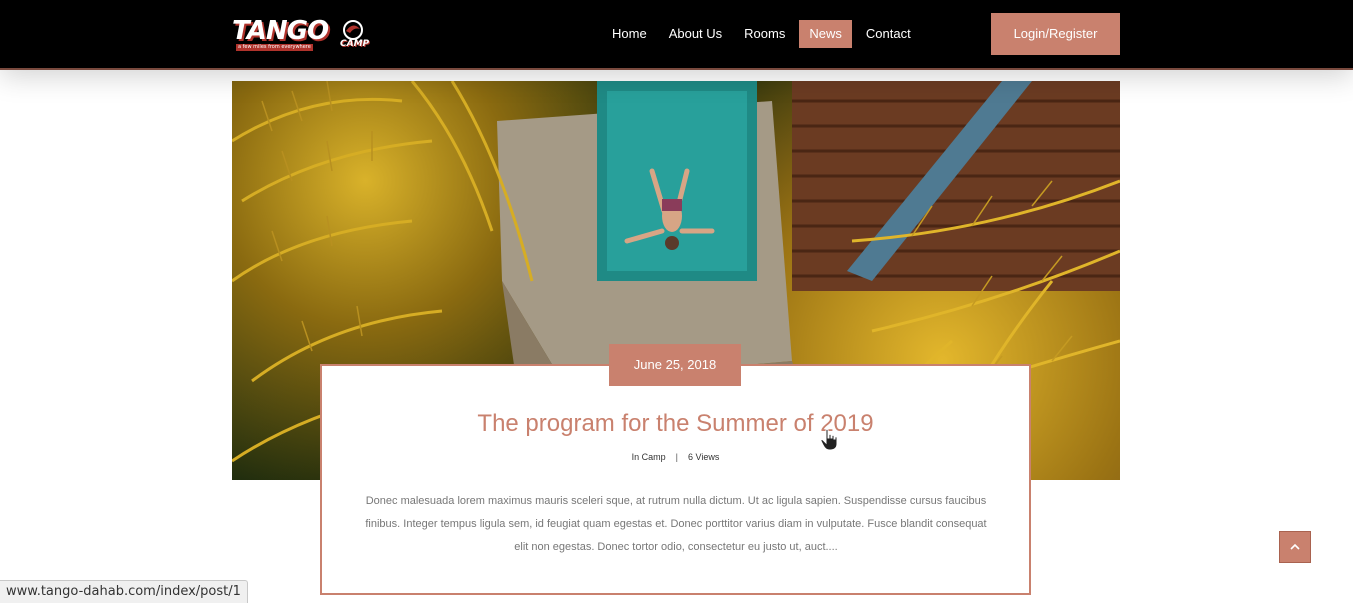 The image size is (1353, 603). I want to click on post-date-badge: June 25, 2018, so click(675, 365).